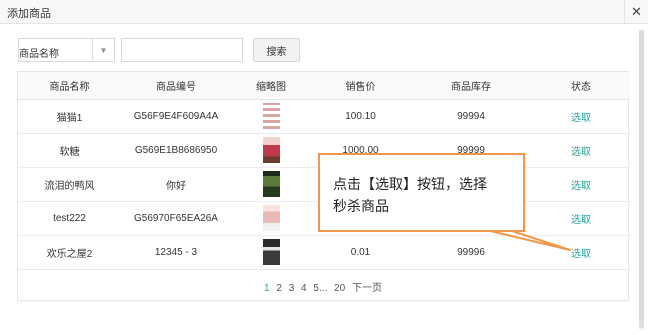 The image size is (648, 335). I want to click on tutorial-callout: 点击【选取】按钮，选择 秒杀商品, so click(421, 192).